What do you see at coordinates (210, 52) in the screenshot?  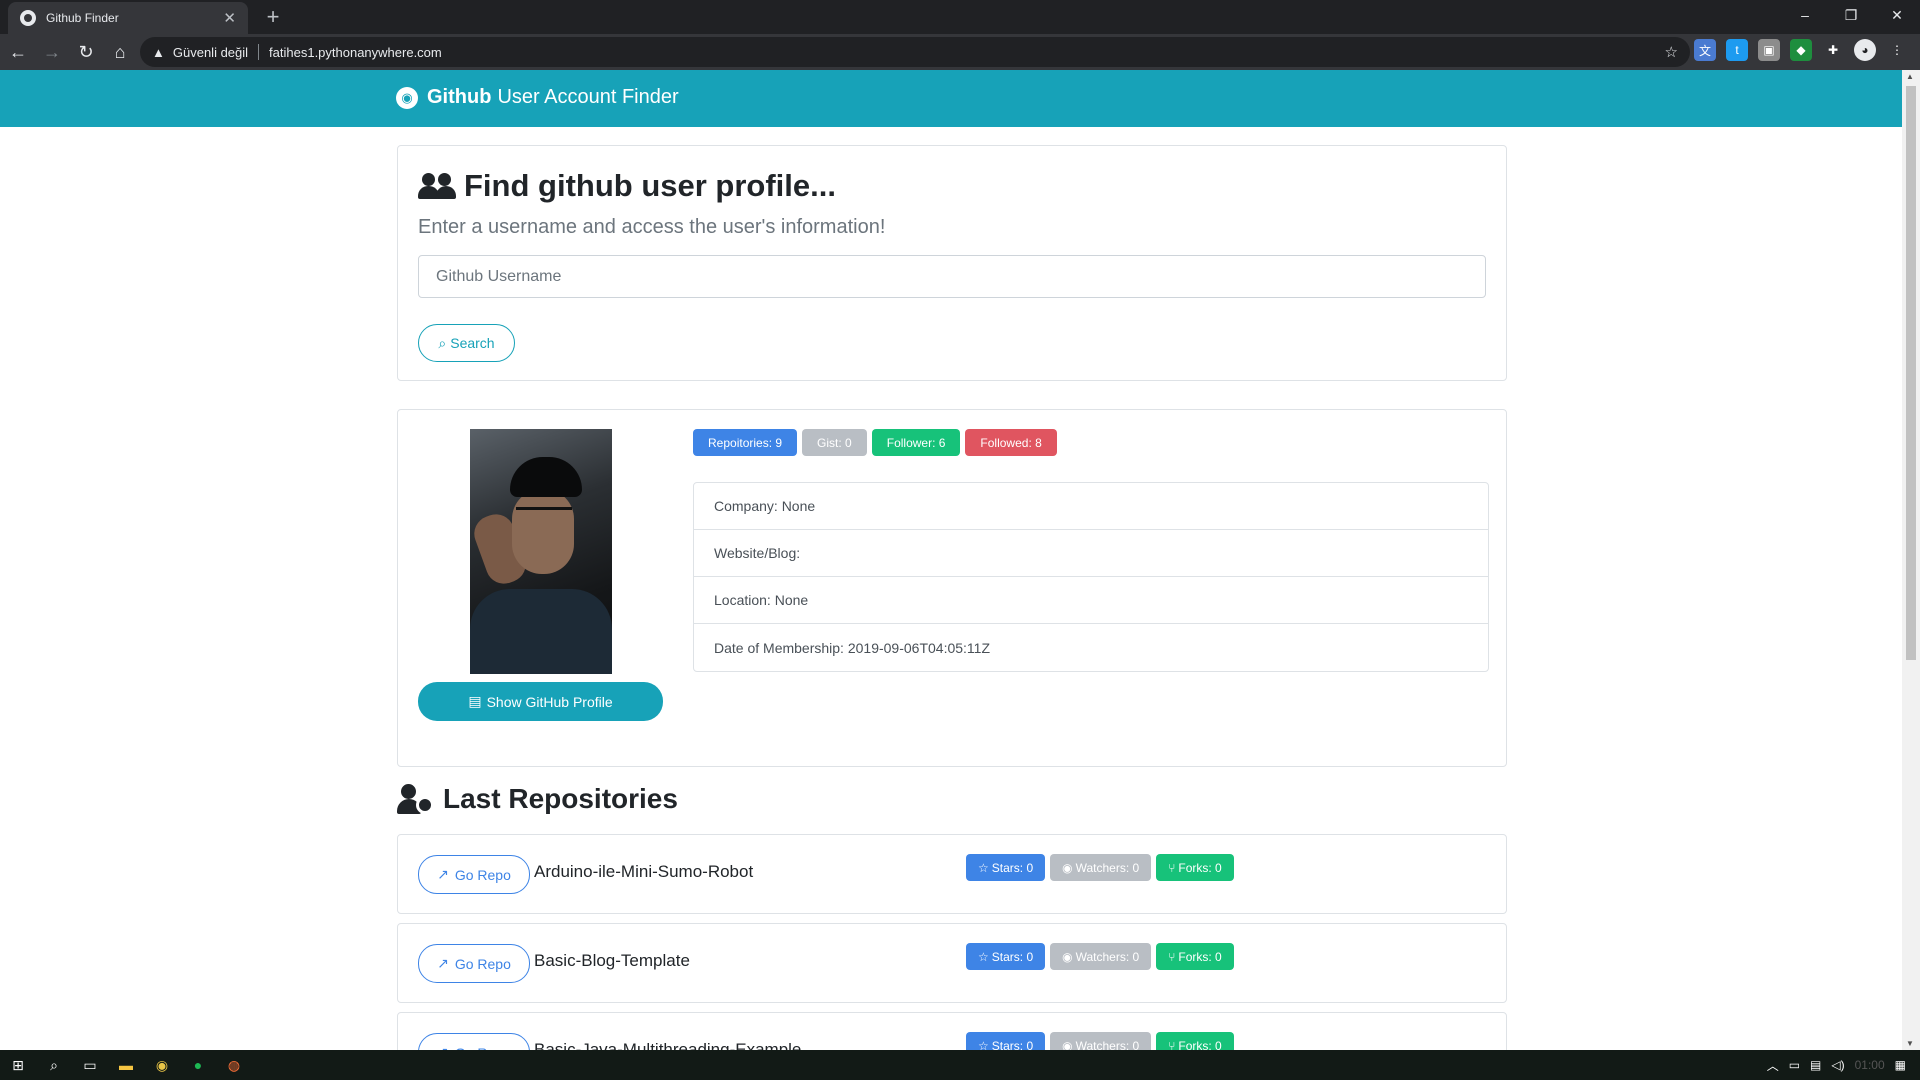 I see `security-label: Güvenli değil` at bounding box center [210, 52].